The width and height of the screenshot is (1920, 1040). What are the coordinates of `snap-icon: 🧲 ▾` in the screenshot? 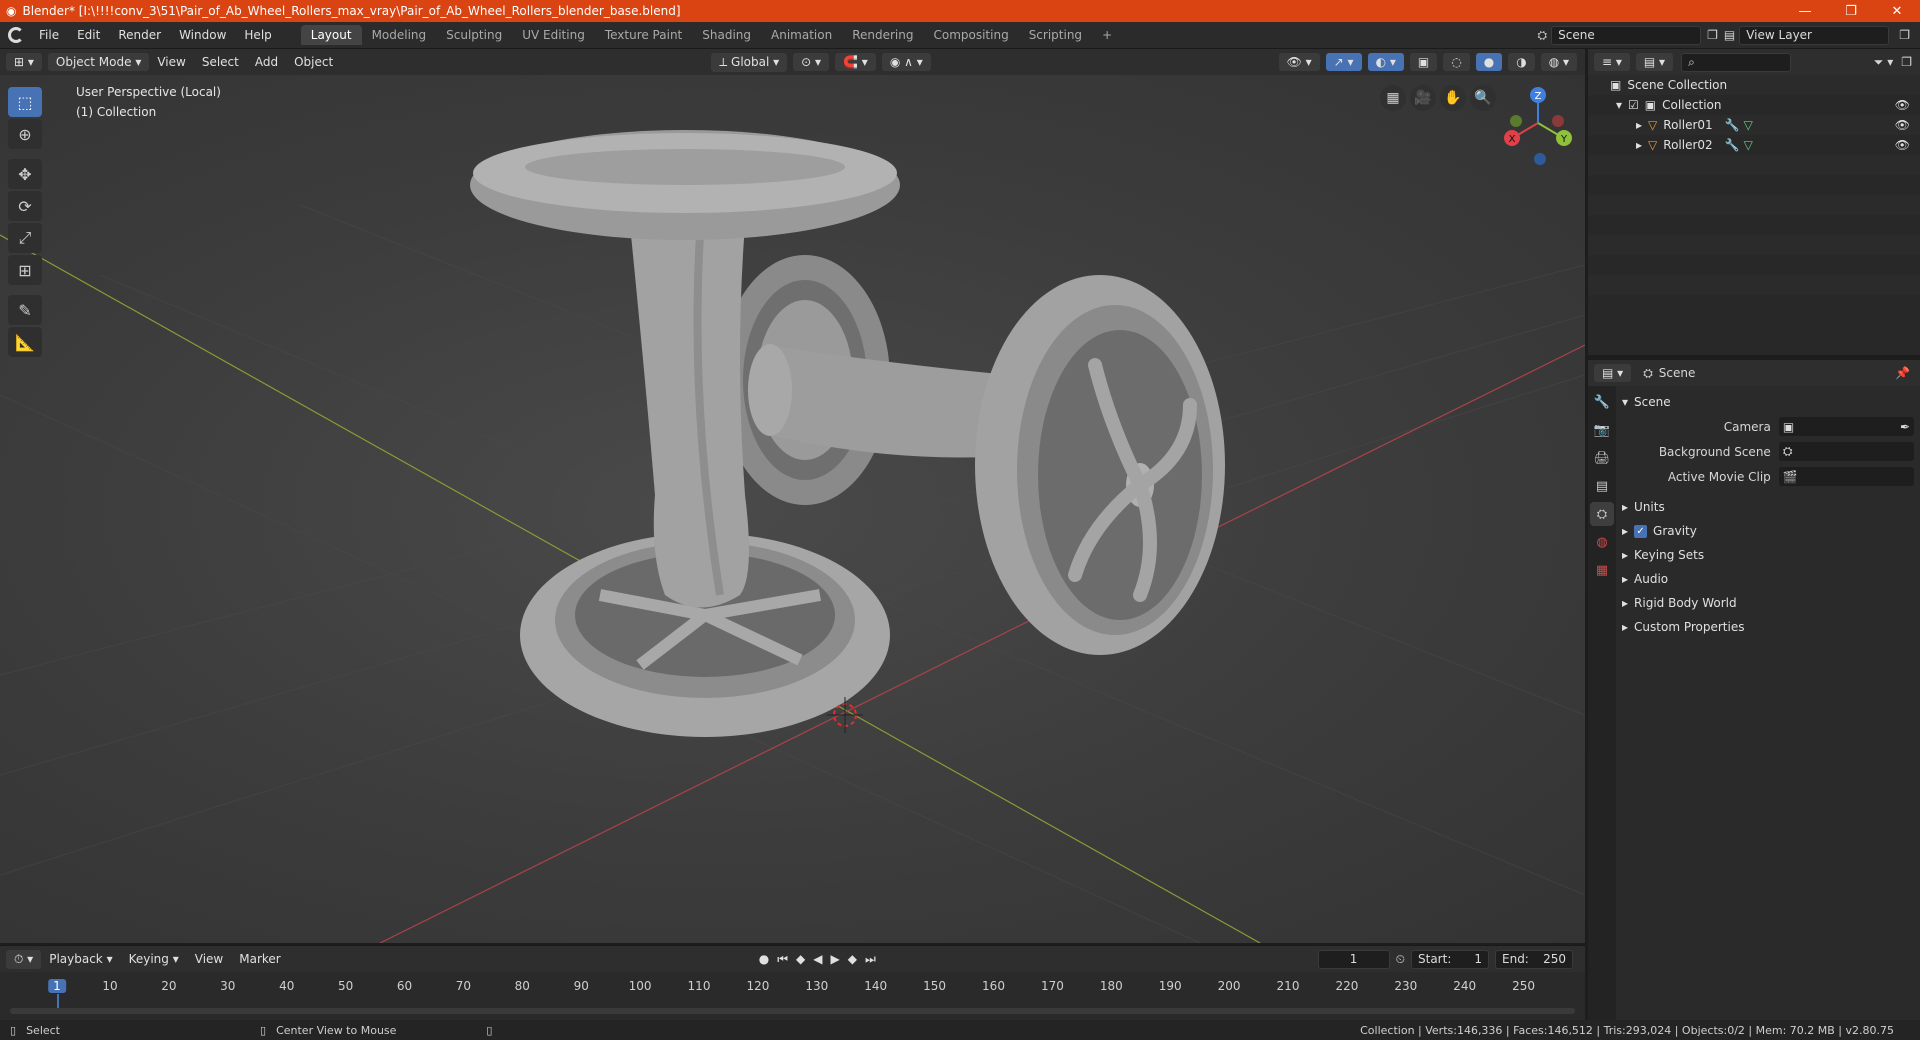 It's located at (855, 62).